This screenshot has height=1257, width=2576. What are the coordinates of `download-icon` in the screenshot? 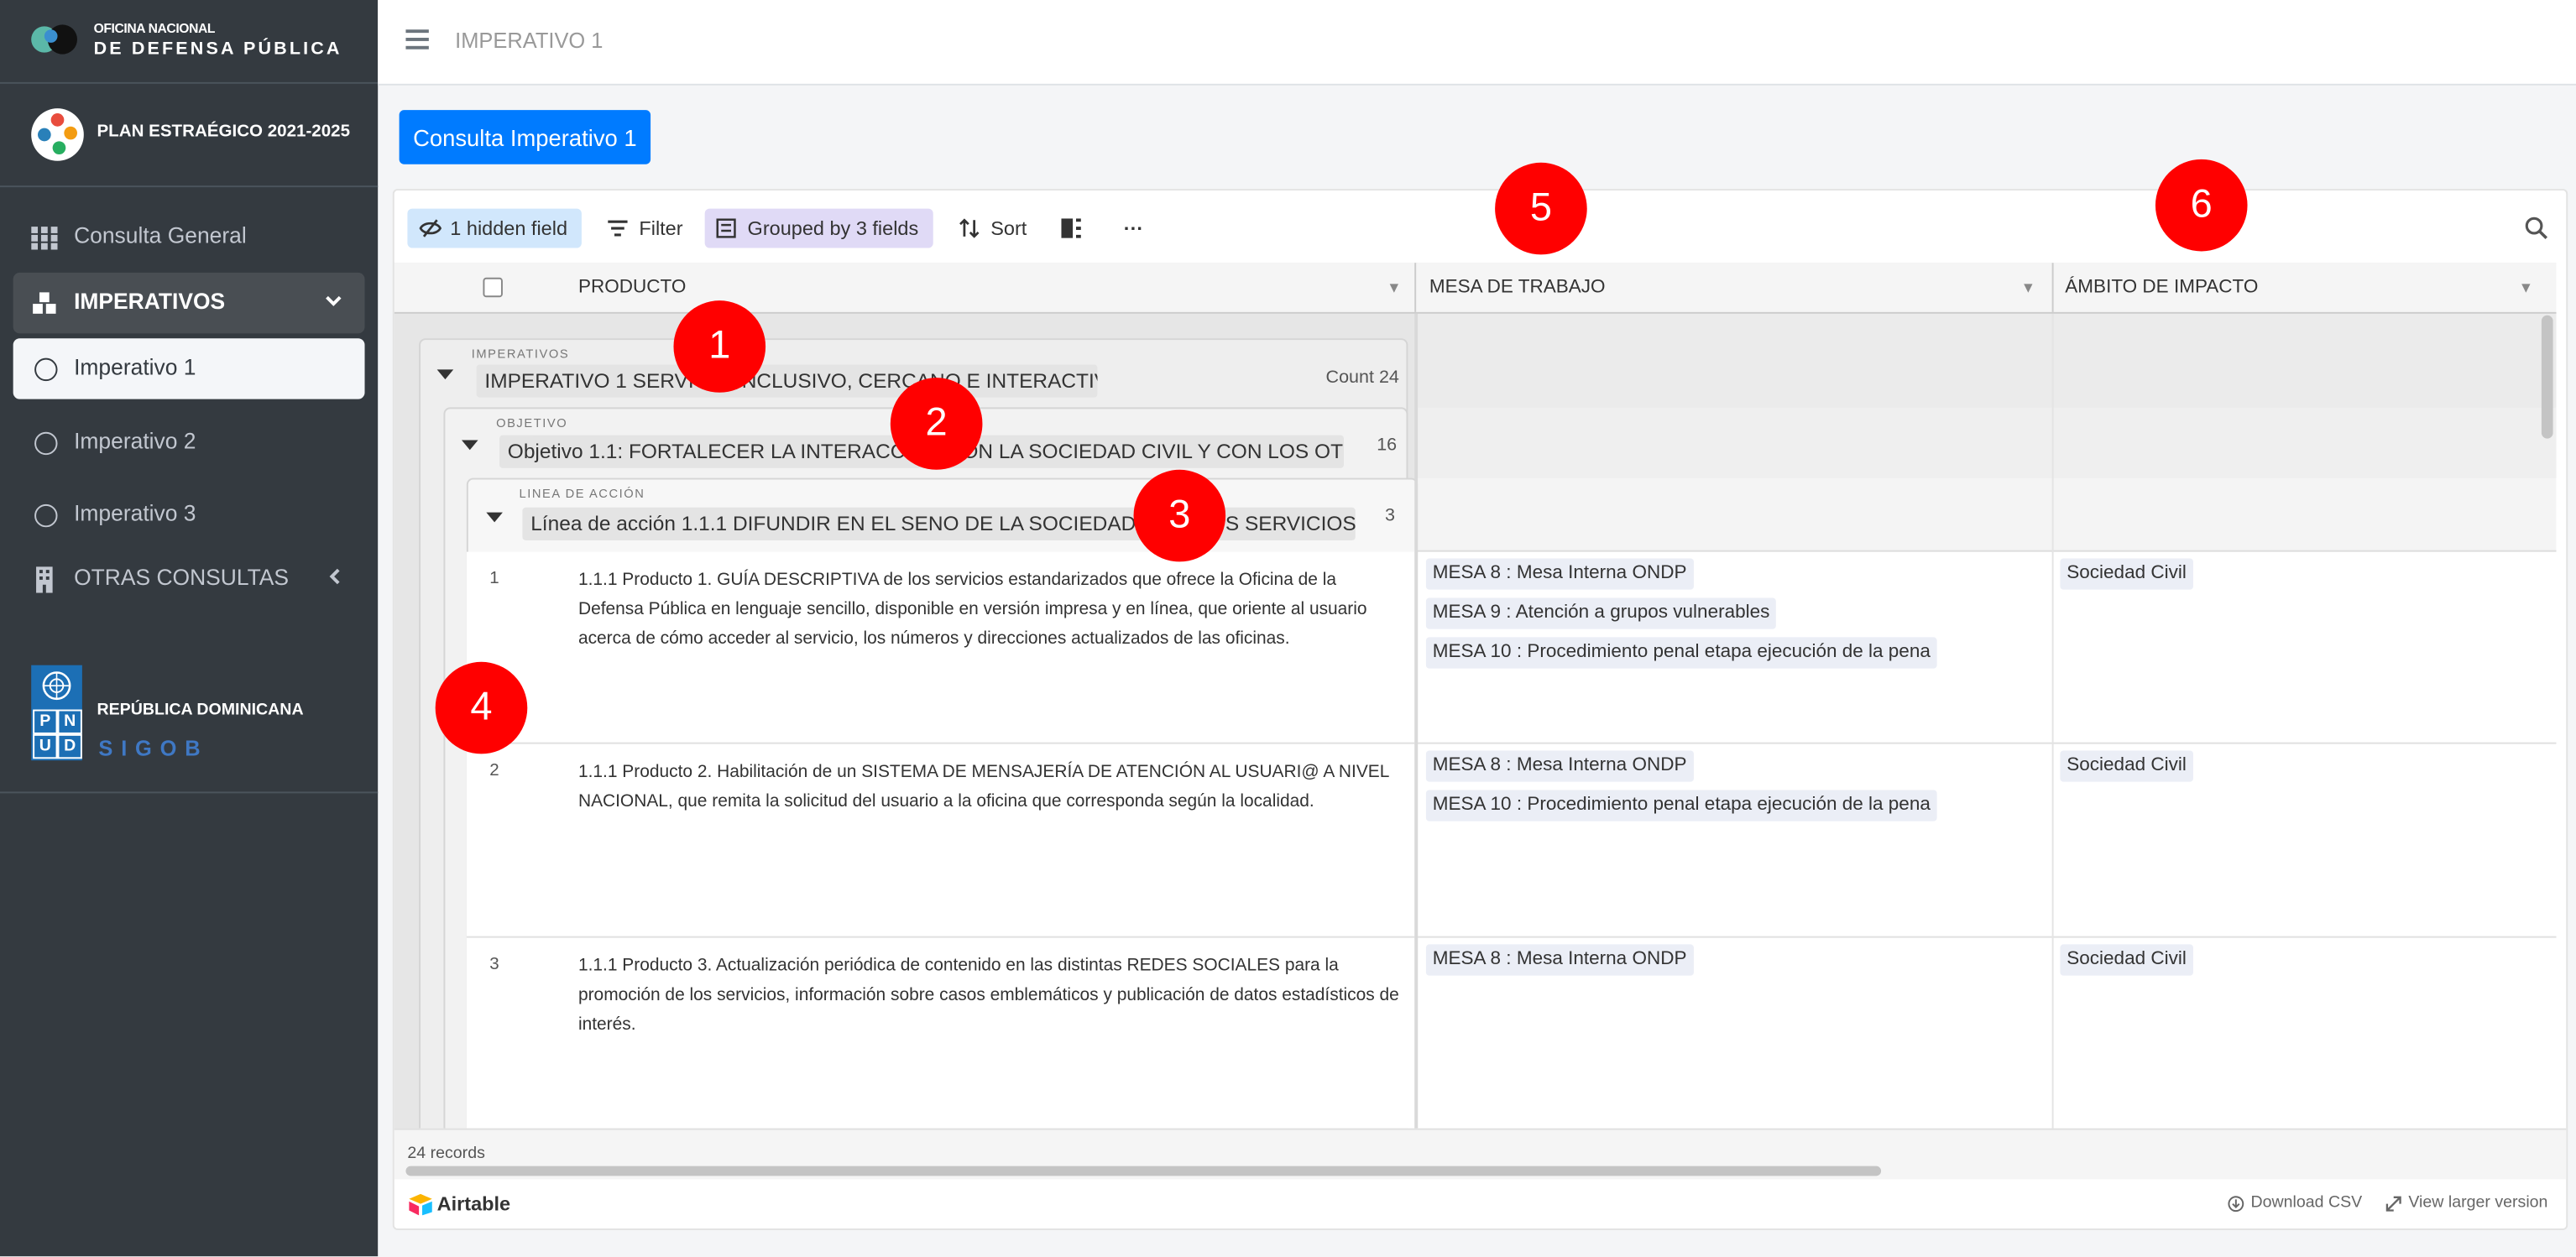 It's located at (2236, 1204).